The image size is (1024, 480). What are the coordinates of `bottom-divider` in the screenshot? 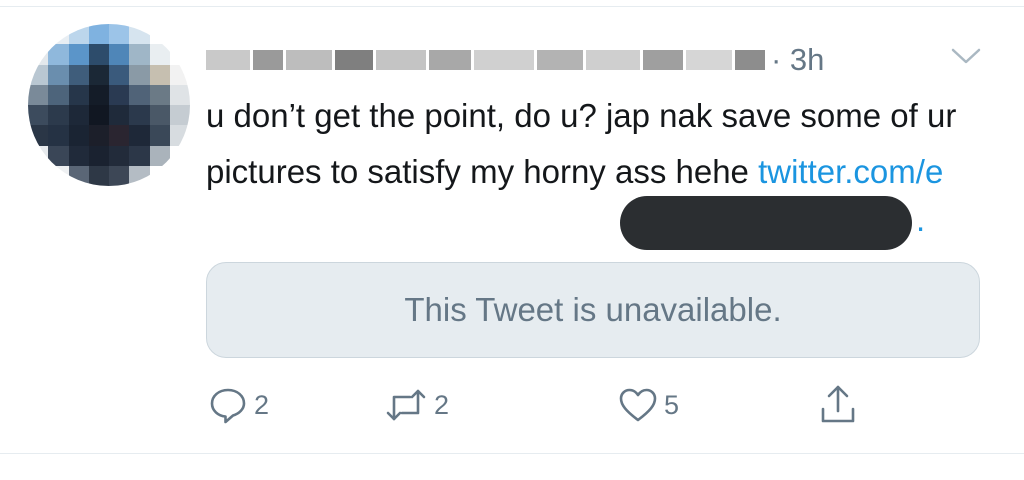 It's located at (512, 453).